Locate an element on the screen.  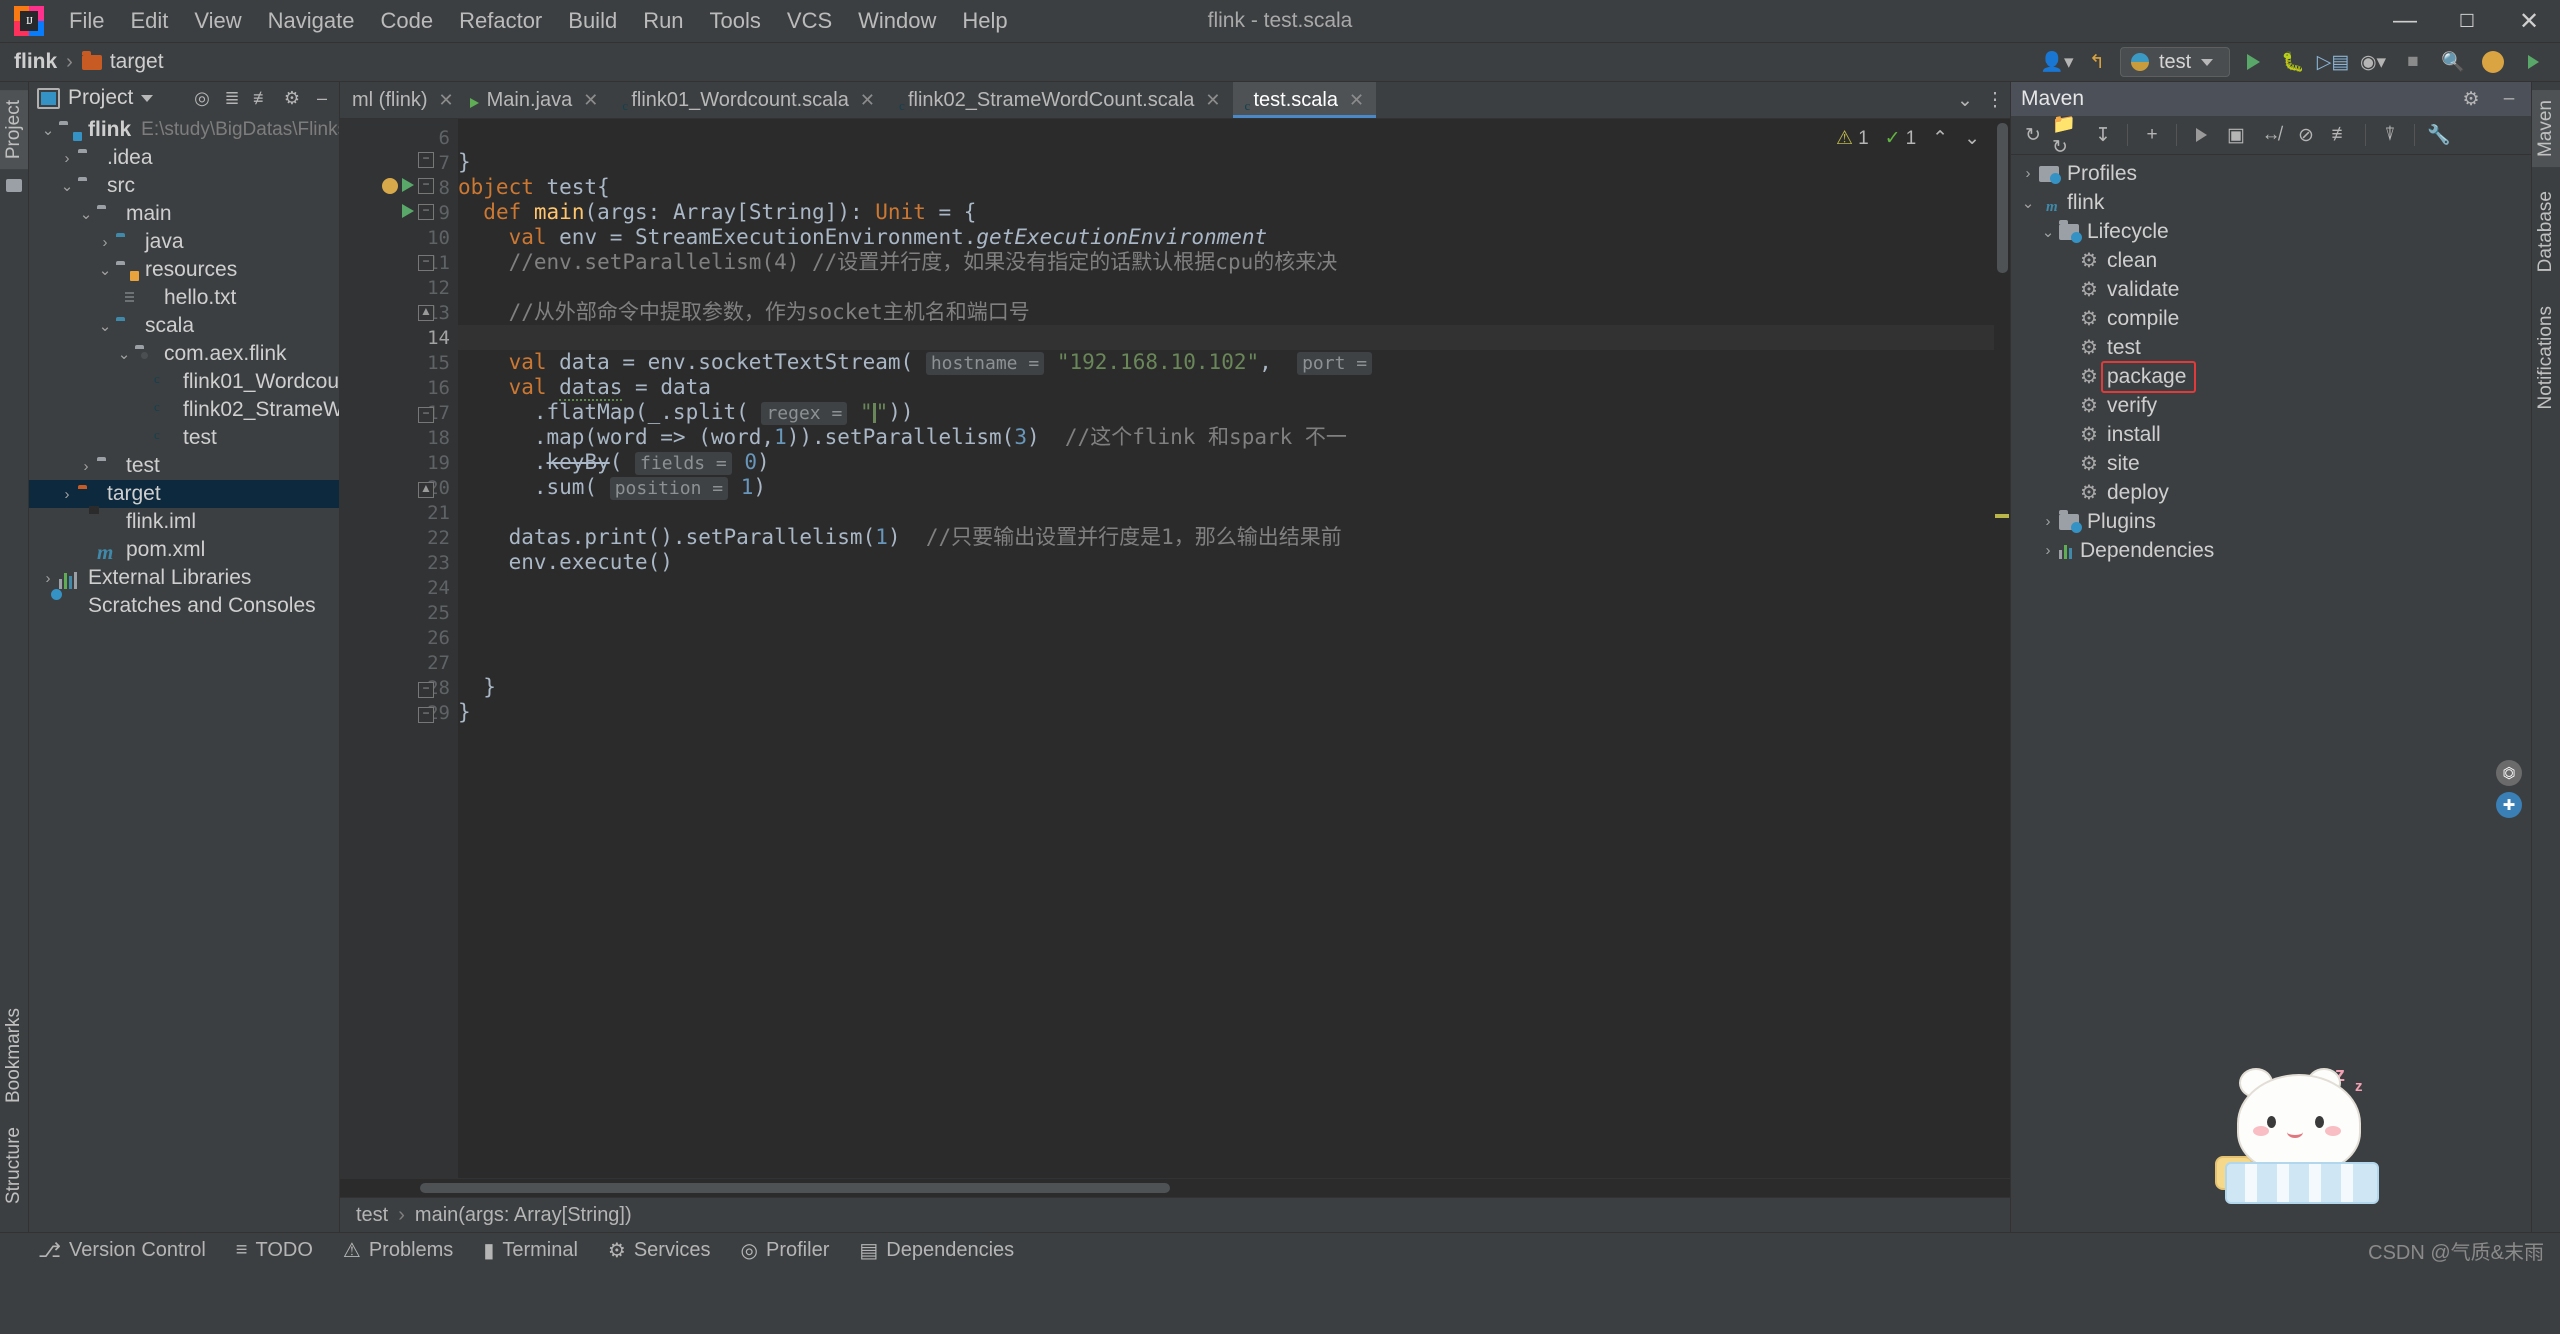
menu-item-code: Code is located at coordinates (407, 21).